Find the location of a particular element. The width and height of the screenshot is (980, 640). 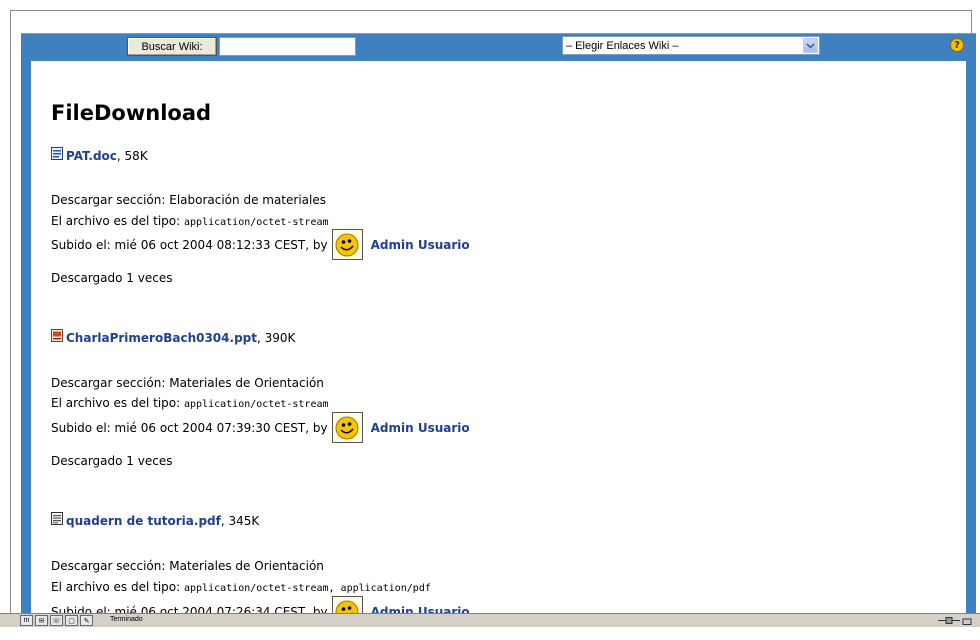

chat-icon: ☏ is located at coordinates (56, 620).